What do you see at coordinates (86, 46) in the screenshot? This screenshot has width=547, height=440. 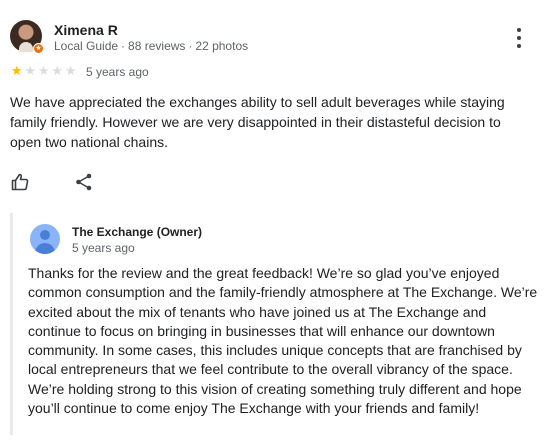 I see `local-guide-label: Local Guide` at bounding box center [86, 46].